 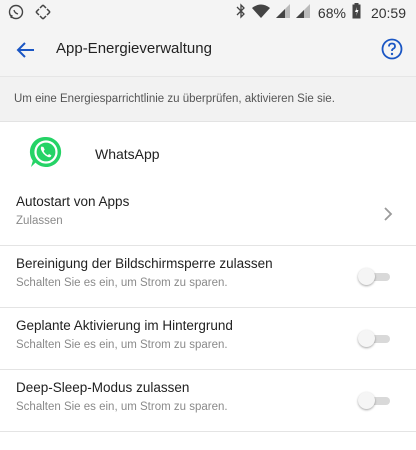 I want to click on app-name: WhatsApp, so click(x=127, y=154).